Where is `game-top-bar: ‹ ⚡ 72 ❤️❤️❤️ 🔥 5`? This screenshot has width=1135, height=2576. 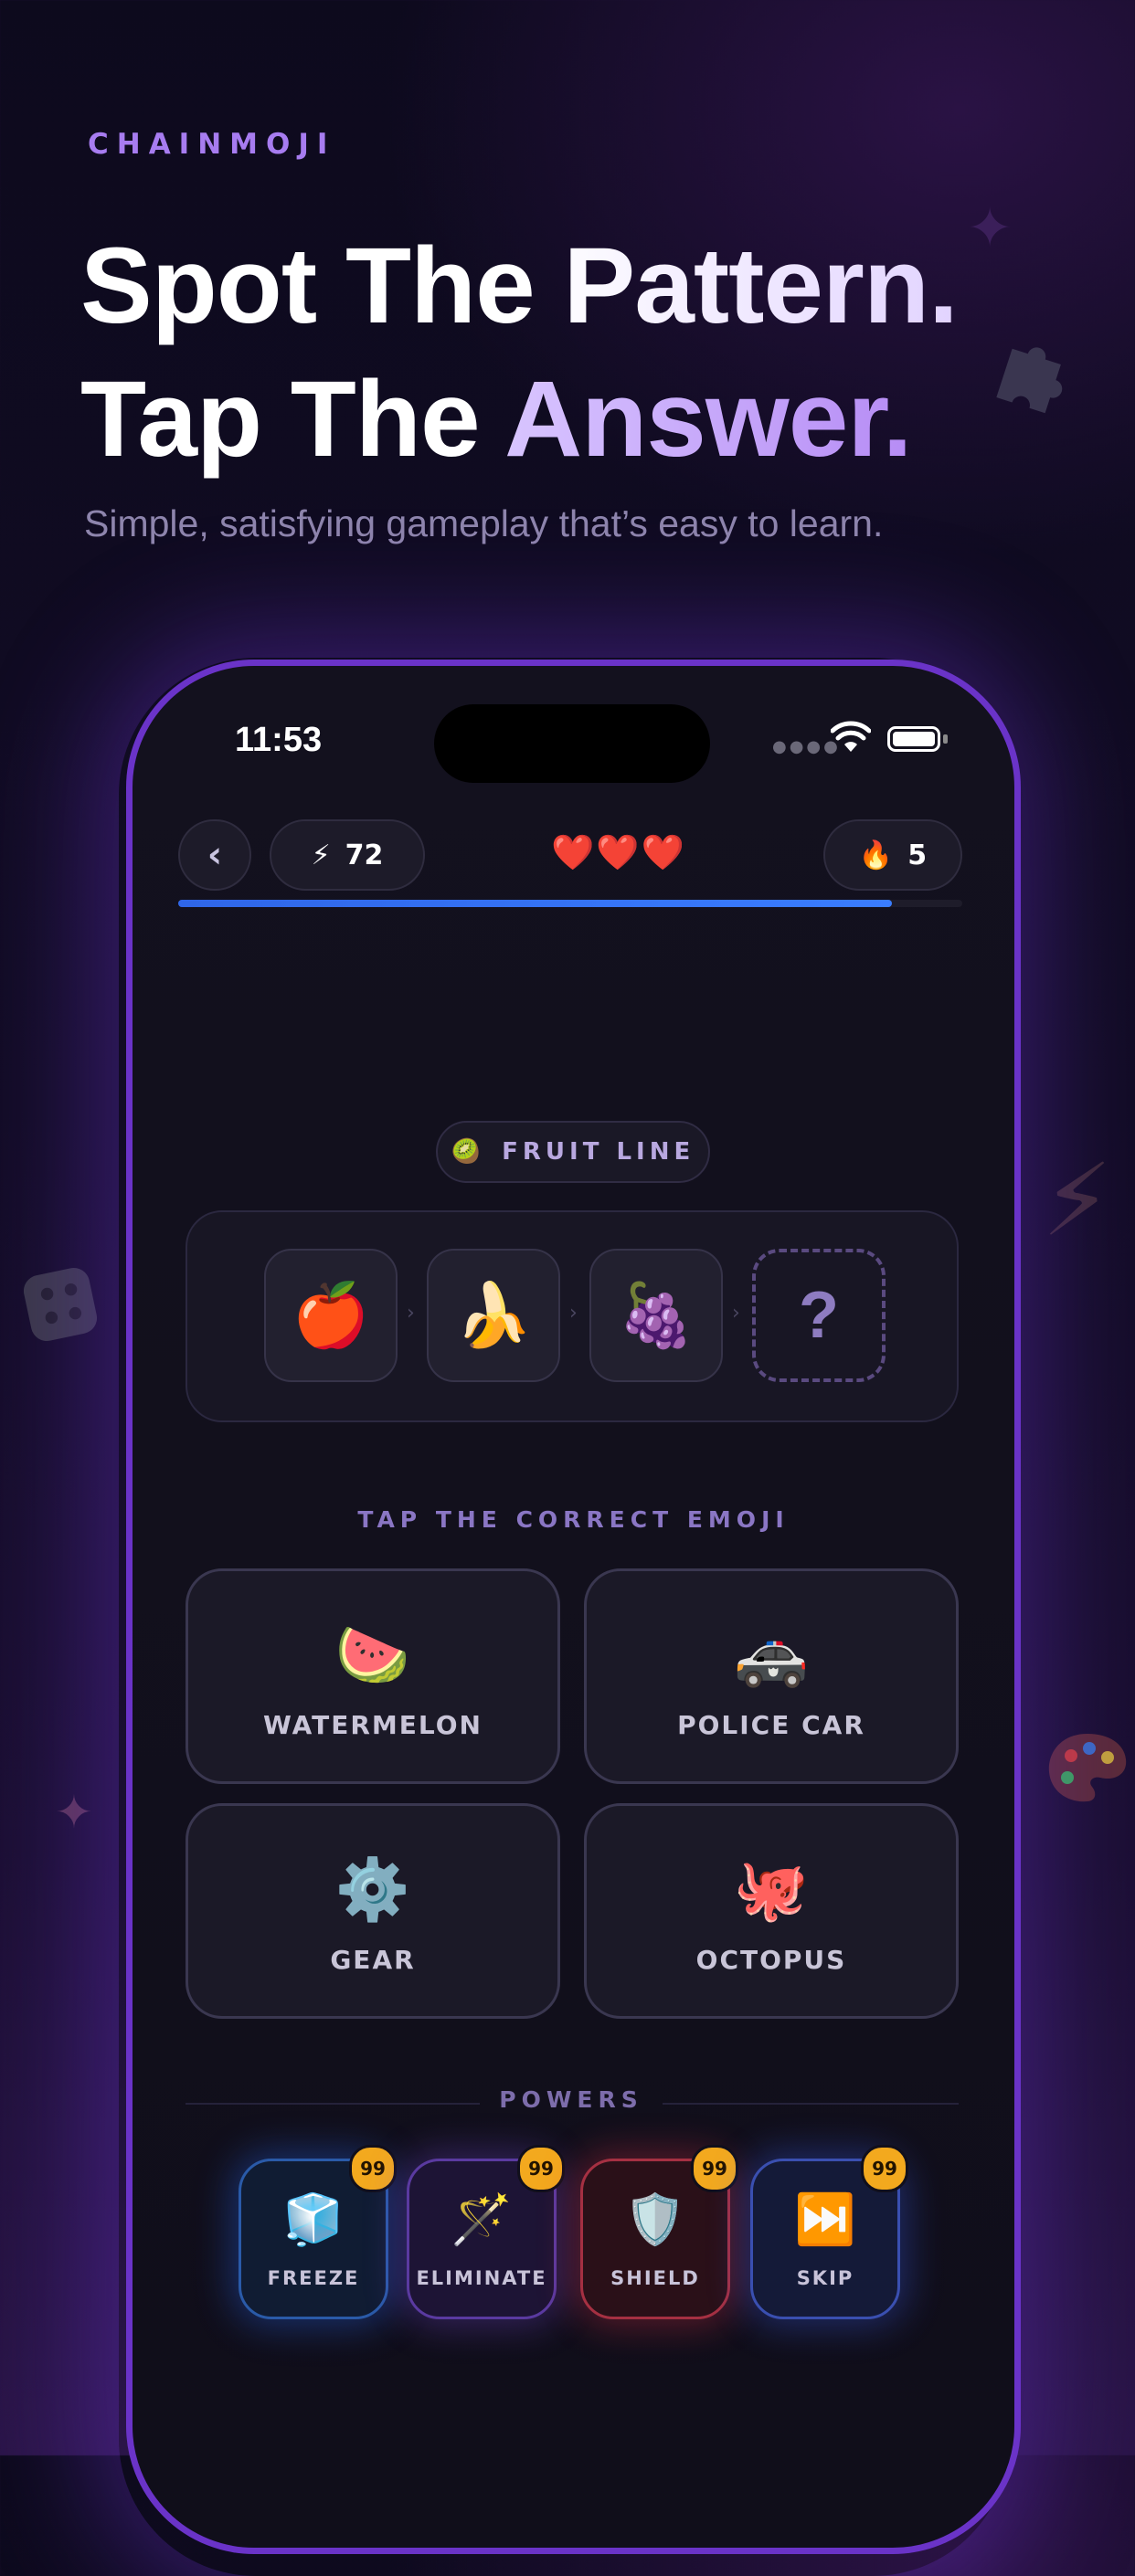
game-top-bar: ‹ ⚡ 72 ❤️❤️❤️ 🔥 5 is located at coordinates (570, 856).